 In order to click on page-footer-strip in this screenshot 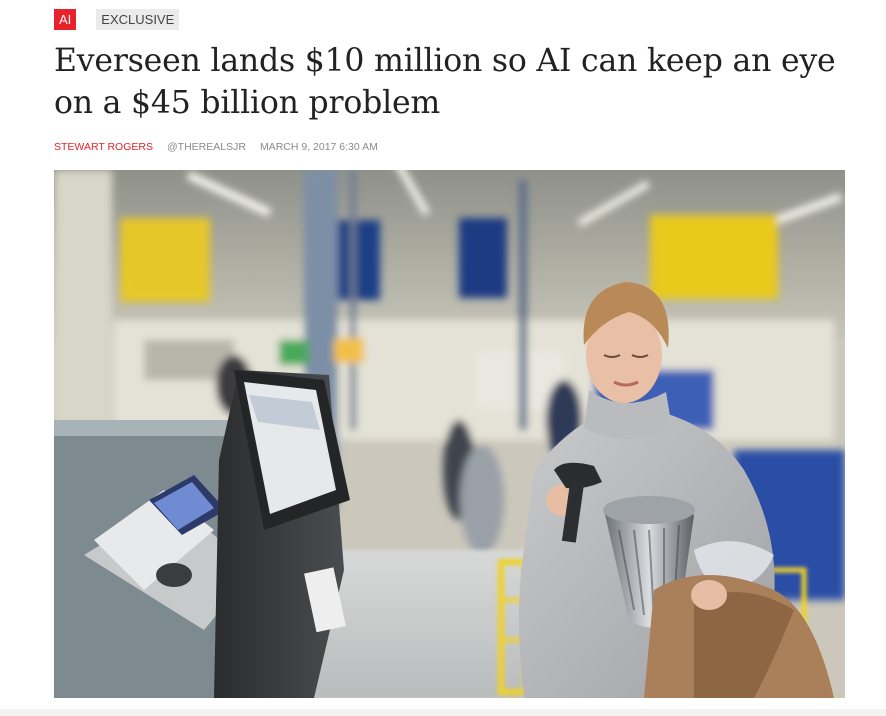, I will do `click(443, 712)`.